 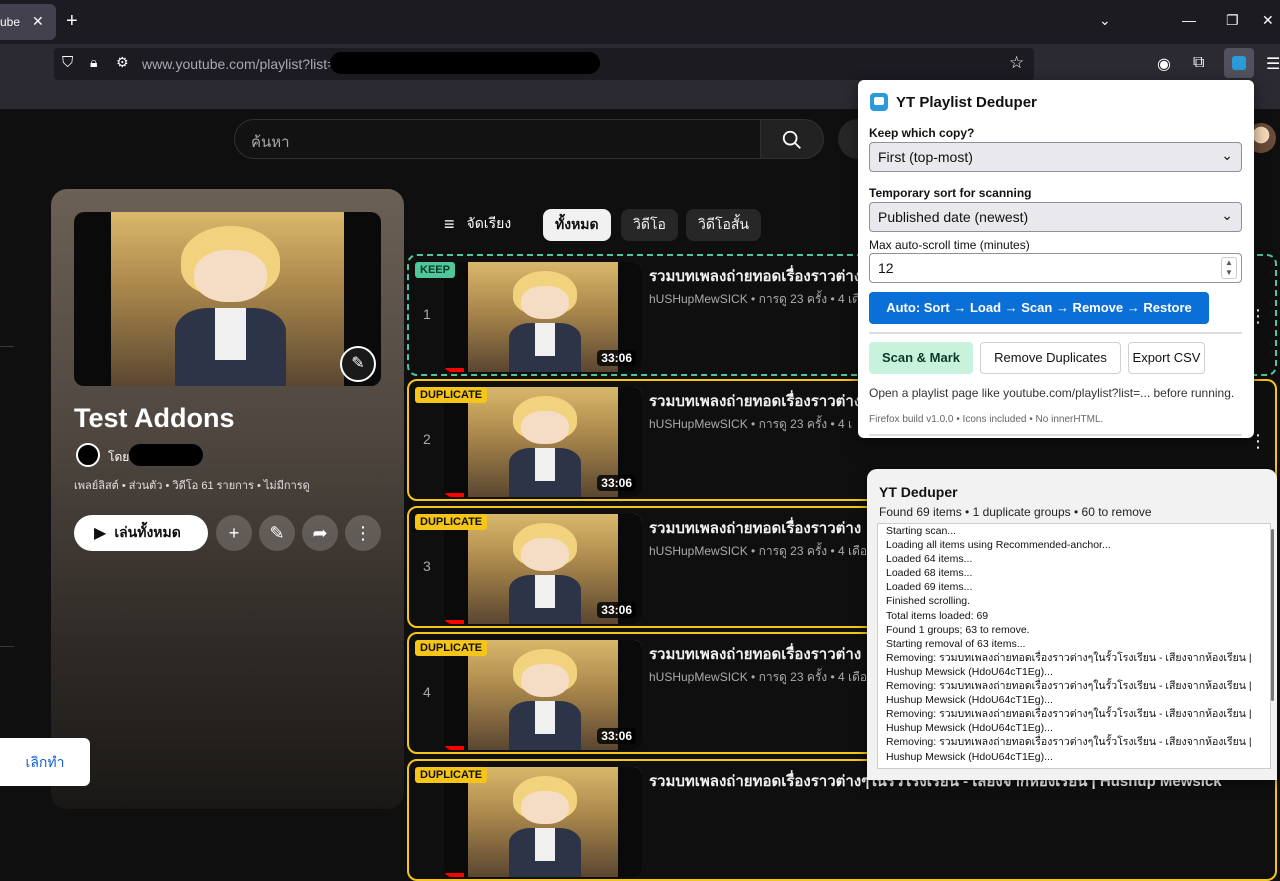 What do you see at coordinates (762, 299) in the screenshot?
I see `video-meta: hUSHupMewSICK • การดู 23 ครั้ง • 4 เดือน` at bounding box center [762, 299].